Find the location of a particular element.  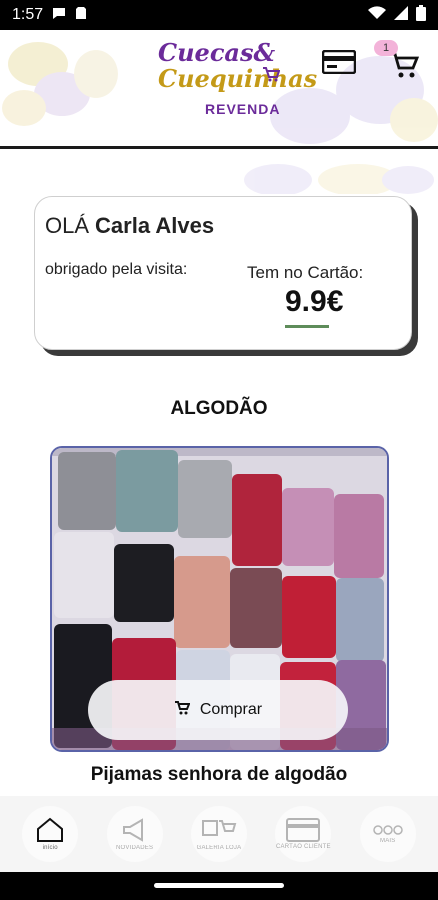

customer-name: Carla Alves is located at coordinates (155, 225).